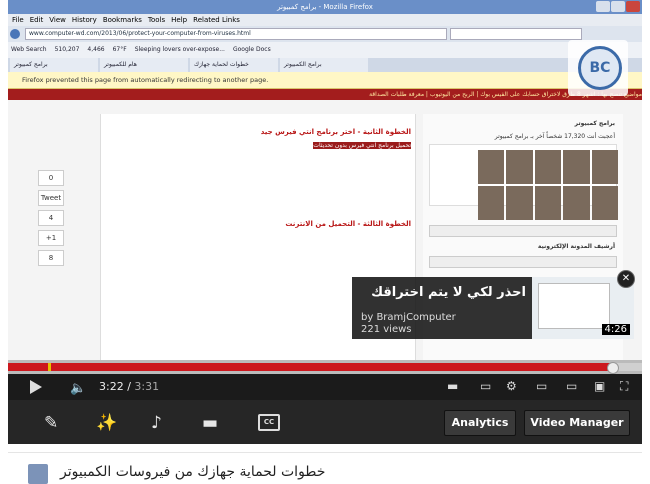 The image size is (650, 484). I want to click on browser-search-field, so click(516, 34).